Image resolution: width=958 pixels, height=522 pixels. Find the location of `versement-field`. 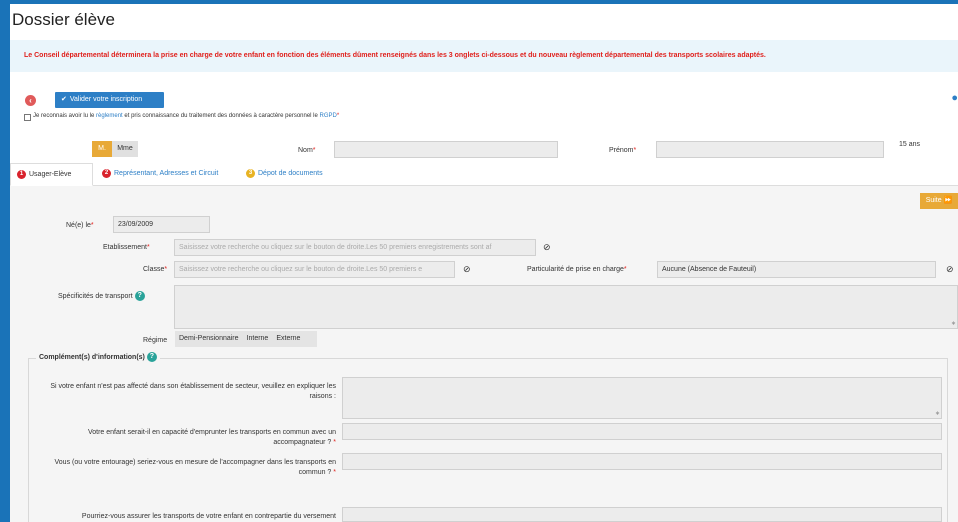

versement-field is located at coordinates (642, 514).